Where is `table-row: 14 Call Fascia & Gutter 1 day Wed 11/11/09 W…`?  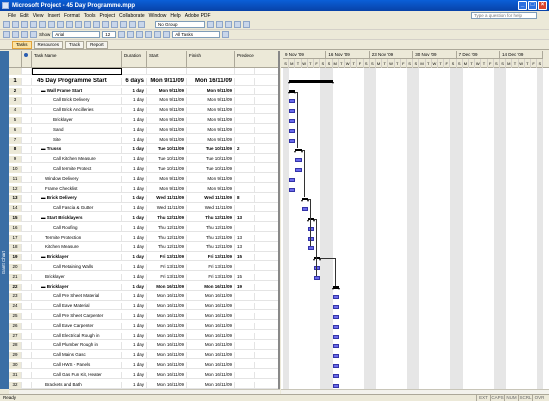
table-row: 14 Call Fascia & Gutter 1 day Wed 11/11/09 W… is located at coordinates (143, 209).